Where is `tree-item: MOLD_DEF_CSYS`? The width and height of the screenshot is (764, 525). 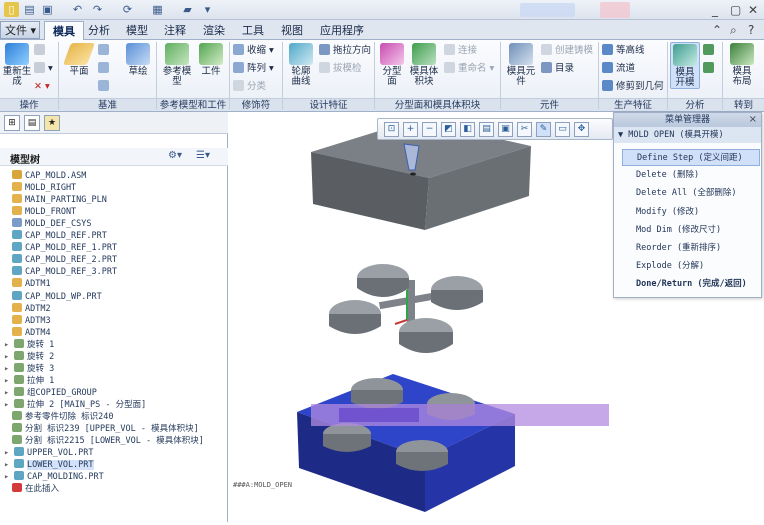 tree-item: MOLD_DEF_CSYS is located at coordinates (52, 224).